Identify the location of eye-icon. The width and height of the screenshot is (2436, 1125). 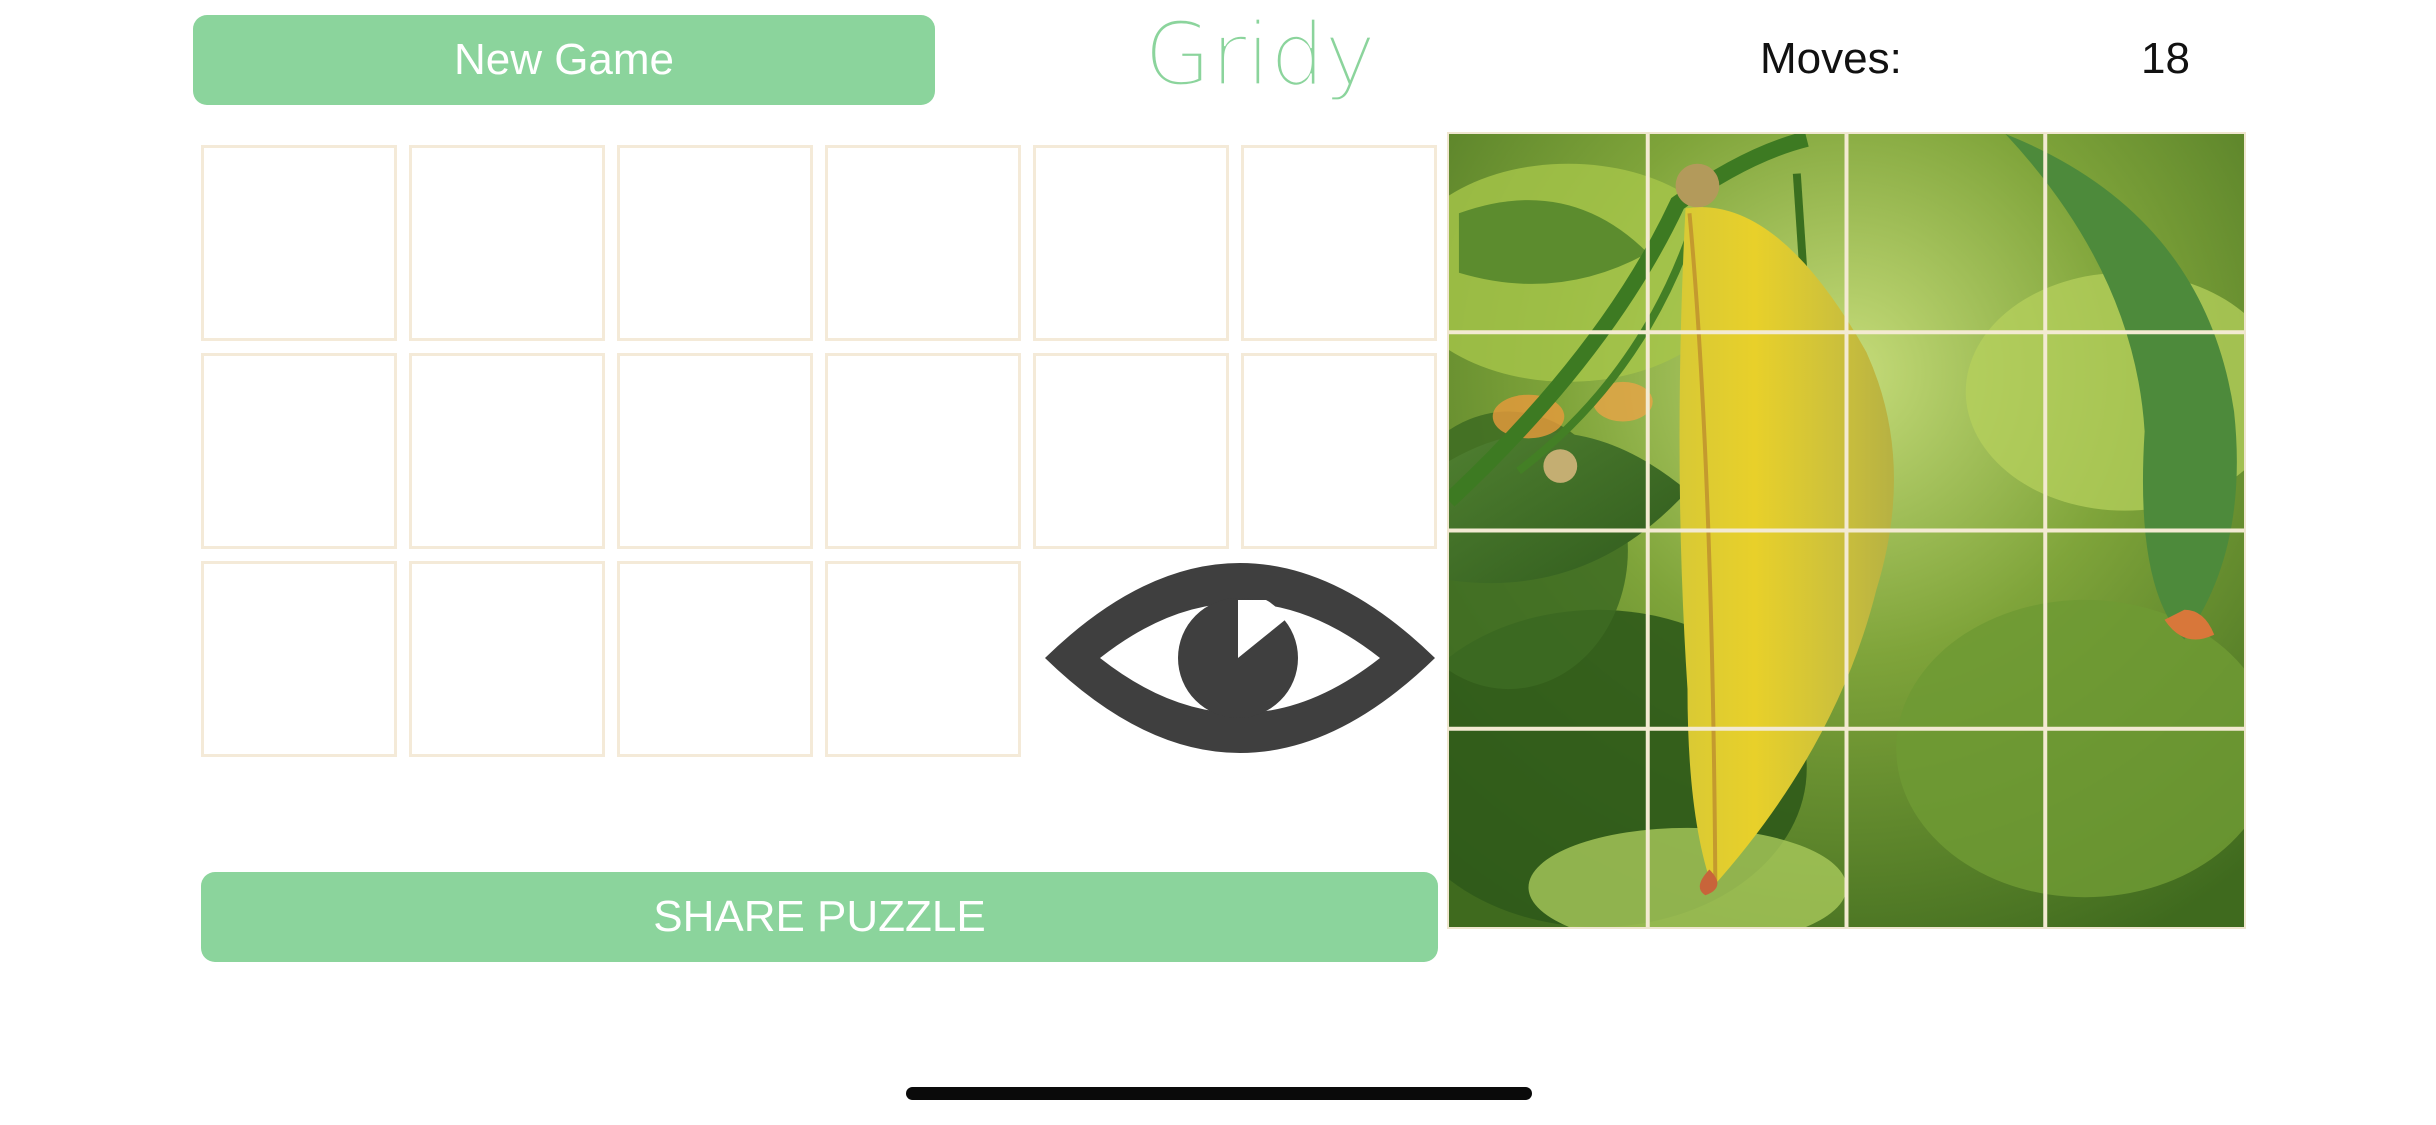
(1240, 658).